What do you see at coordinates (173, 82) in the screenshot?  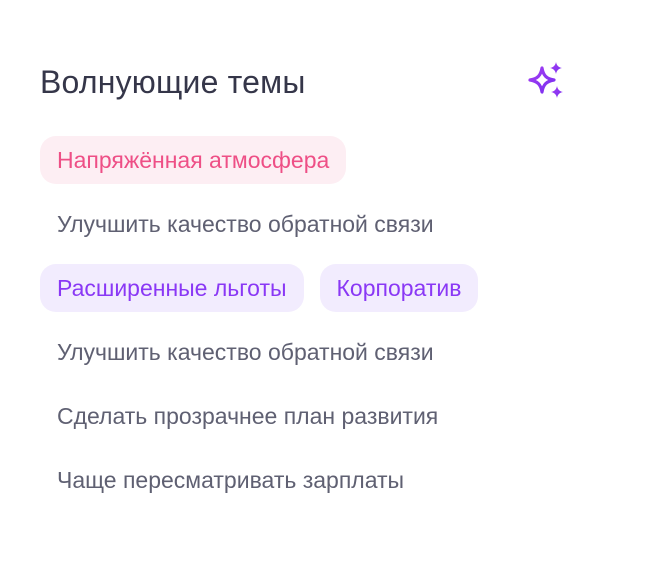 I see `widget-title: Волнующие темы` at bounding box center [173, 82].